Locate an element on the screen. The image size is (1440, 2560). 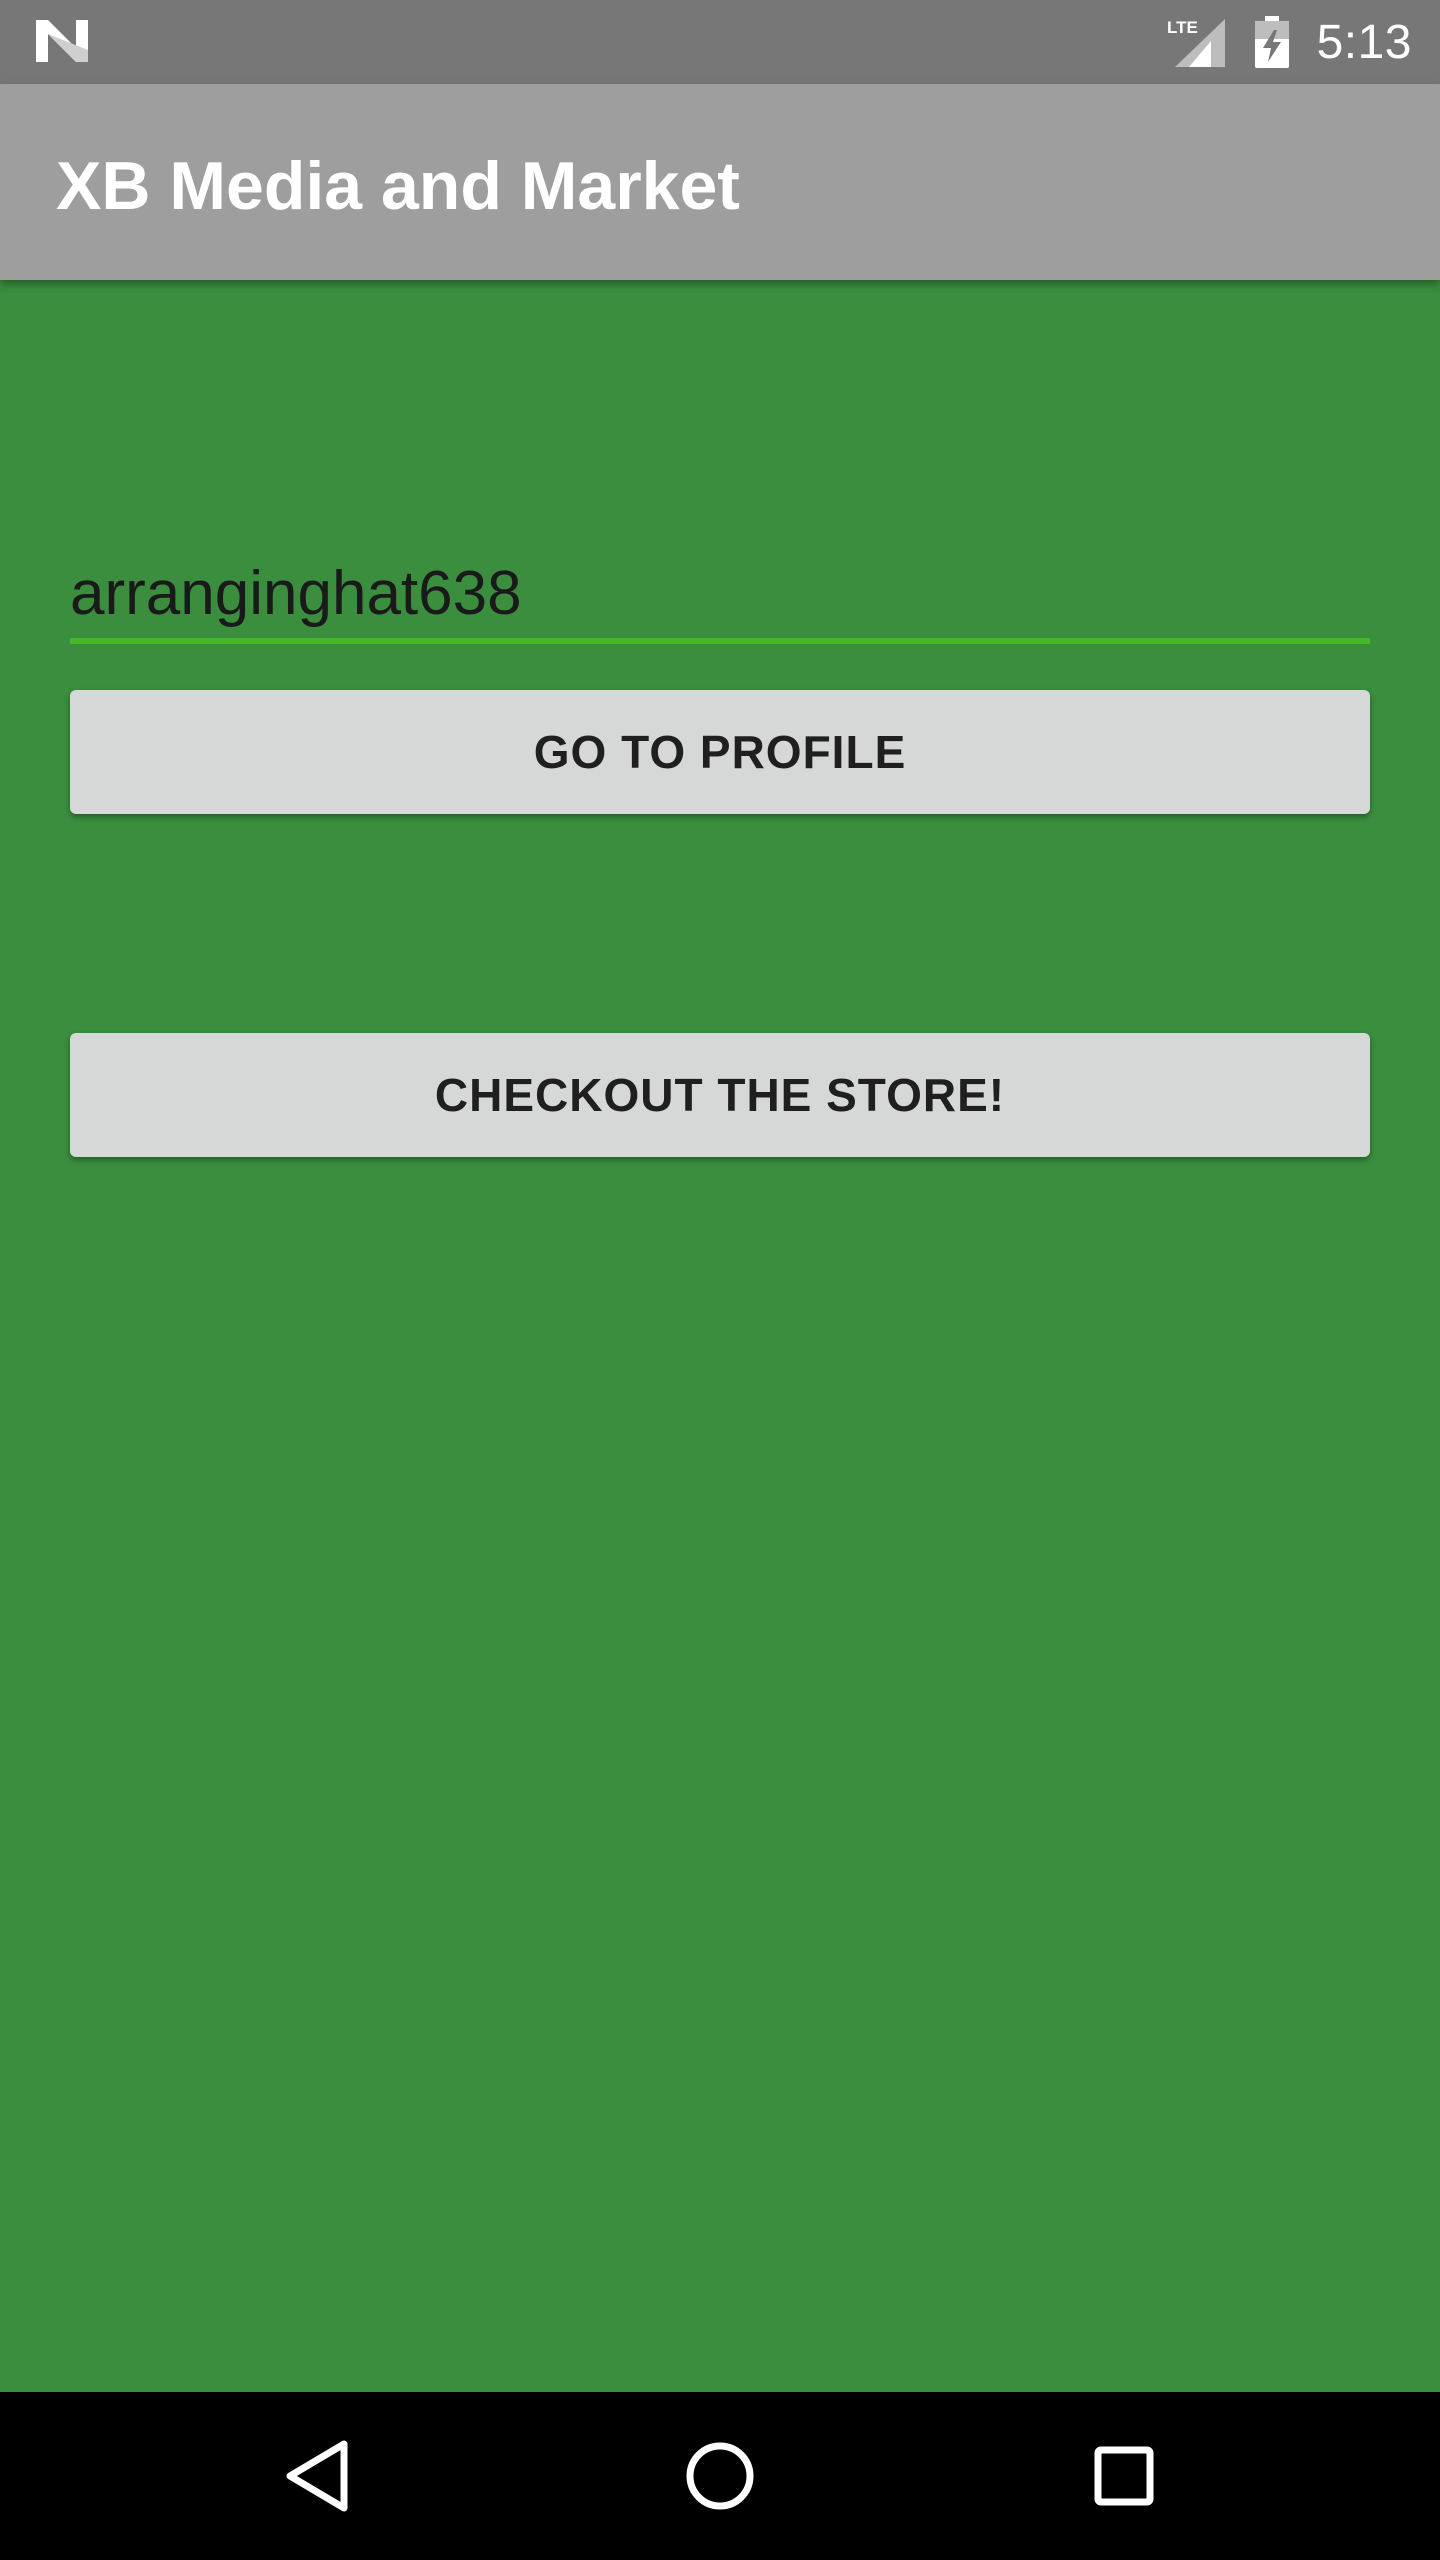
recents-icon is located at coordinates (1124, 2476).